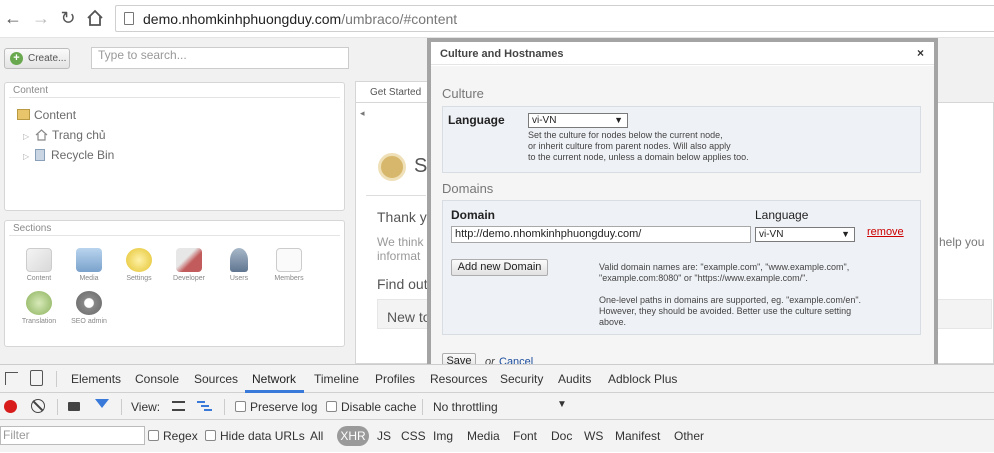 The height and width of the screenshot is (453, 994). I want to click on filter-img: Img, so click(443, 436).